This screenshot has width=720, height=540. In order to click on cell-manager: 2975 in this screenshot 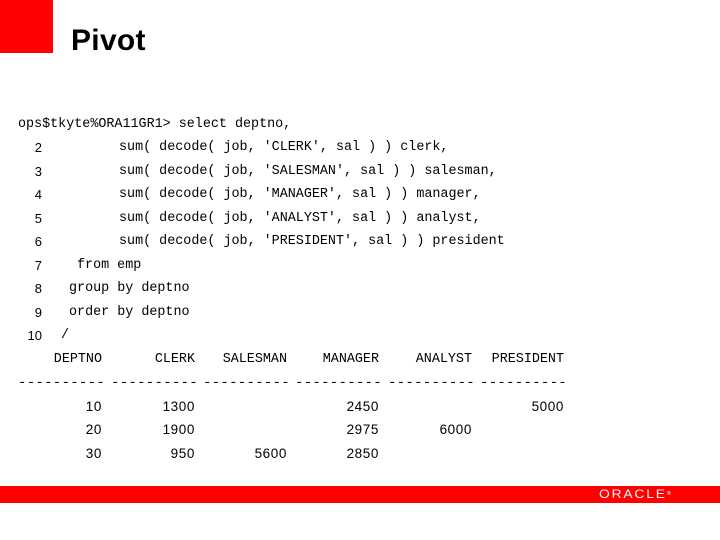, I will do `click(362, 429)`.